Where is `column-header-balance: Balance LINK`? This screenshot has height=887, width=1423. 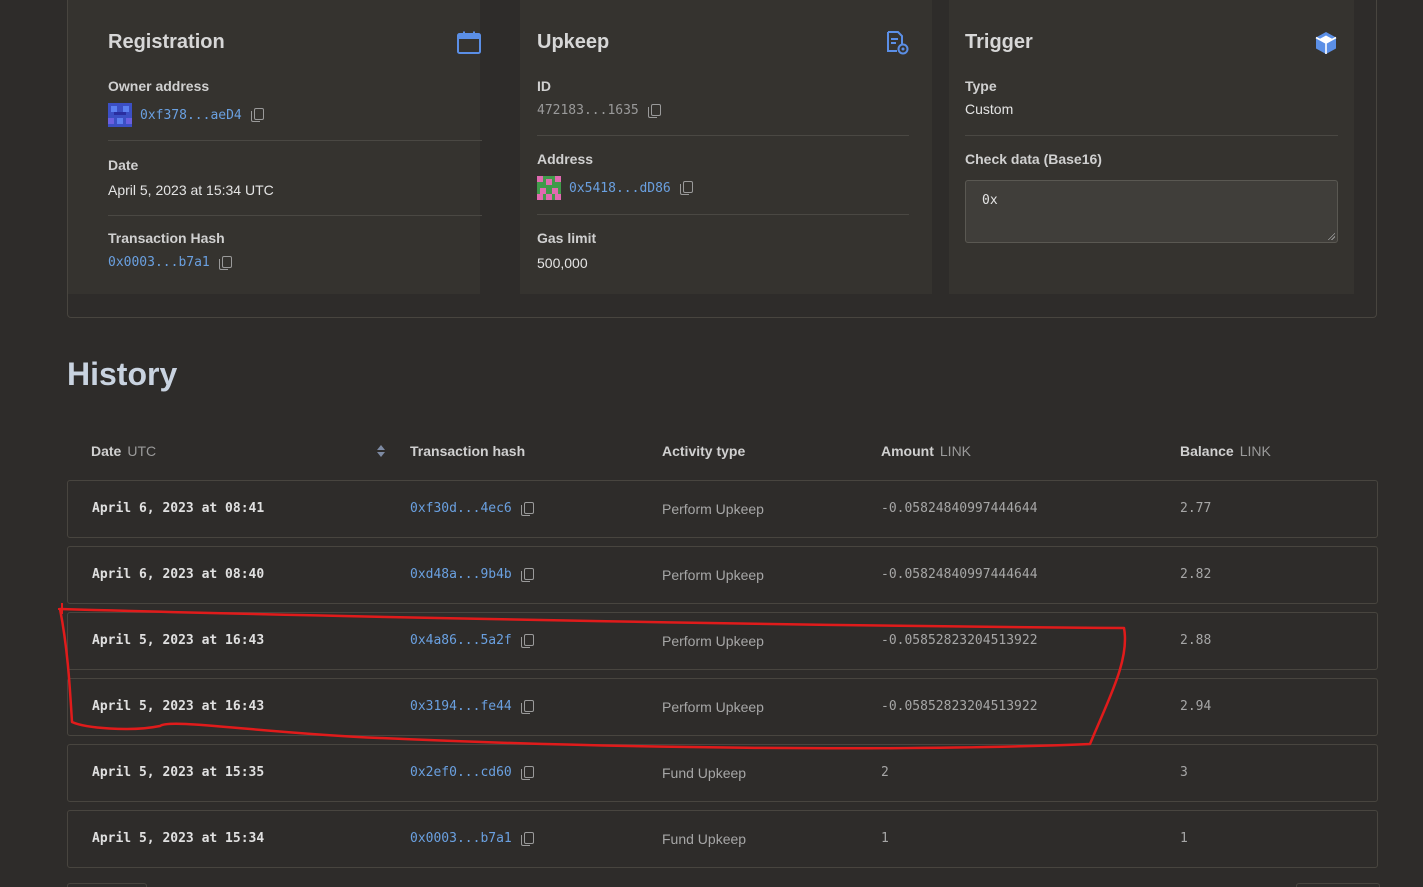 column-header-balance: Balance LINK is located at coordinates (1225, 451).